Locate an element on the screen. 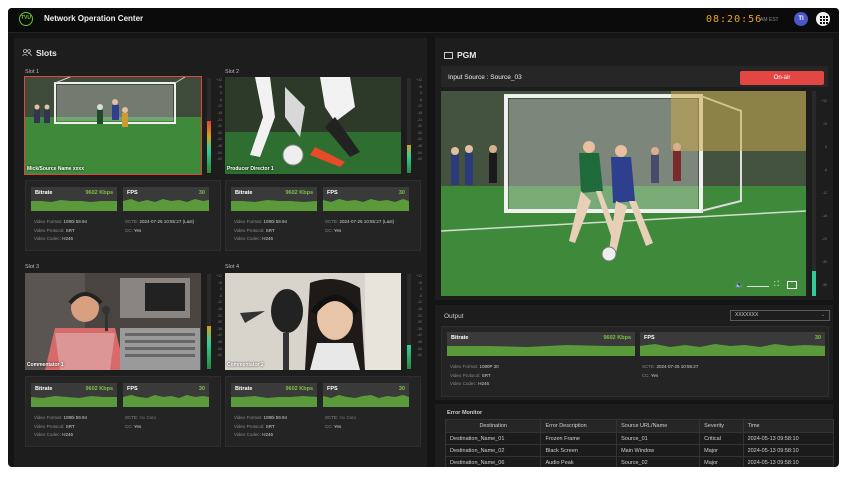 This screenshot has width=848, height=480. soccer-closeup-image is located at coordinates (313, 125).